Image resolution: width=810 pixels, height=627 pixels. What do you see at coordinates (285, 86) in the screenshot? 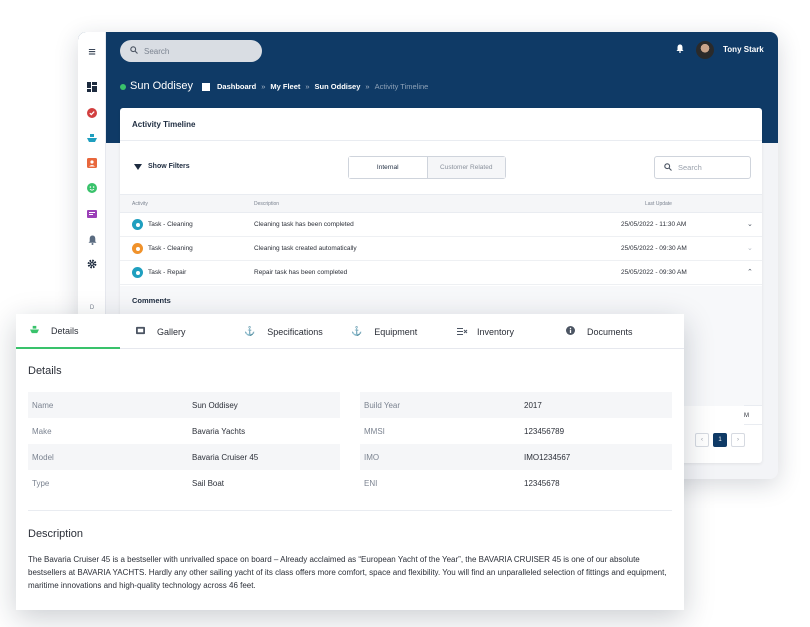
I see `breadcrumb-item-my-fleet: My Fleet` at bounding box center [285, 86].